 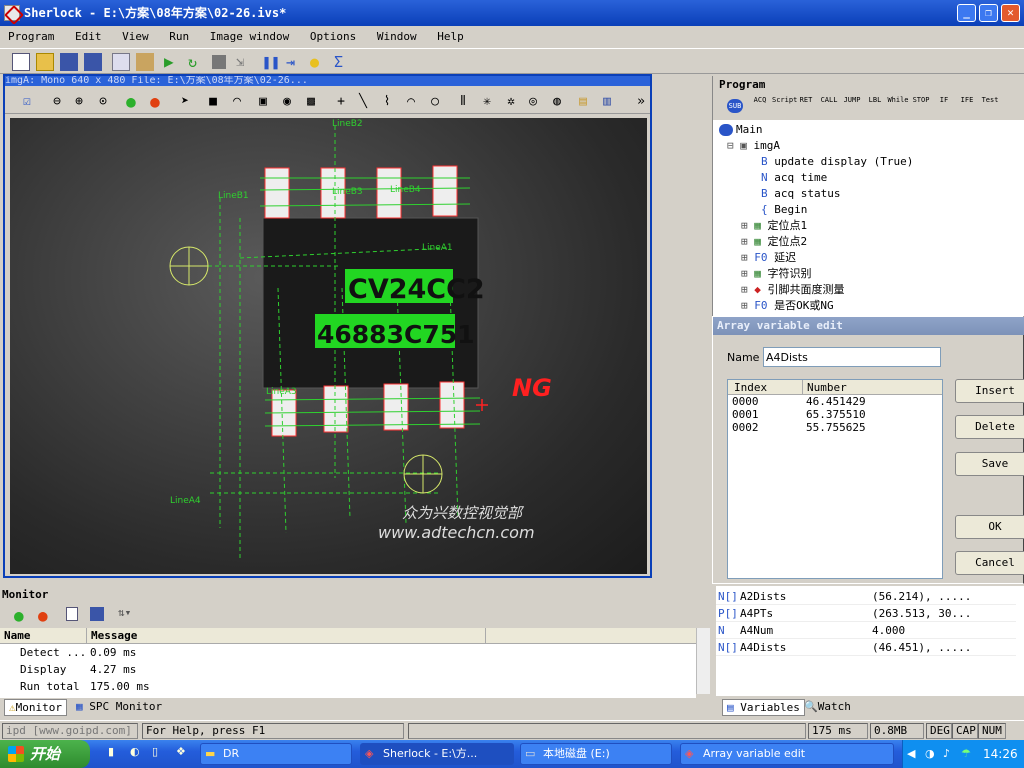 What do you see at coordinates (21, 62) in the screenshot?
I see `new-icon` at bounding box center [21, 62].